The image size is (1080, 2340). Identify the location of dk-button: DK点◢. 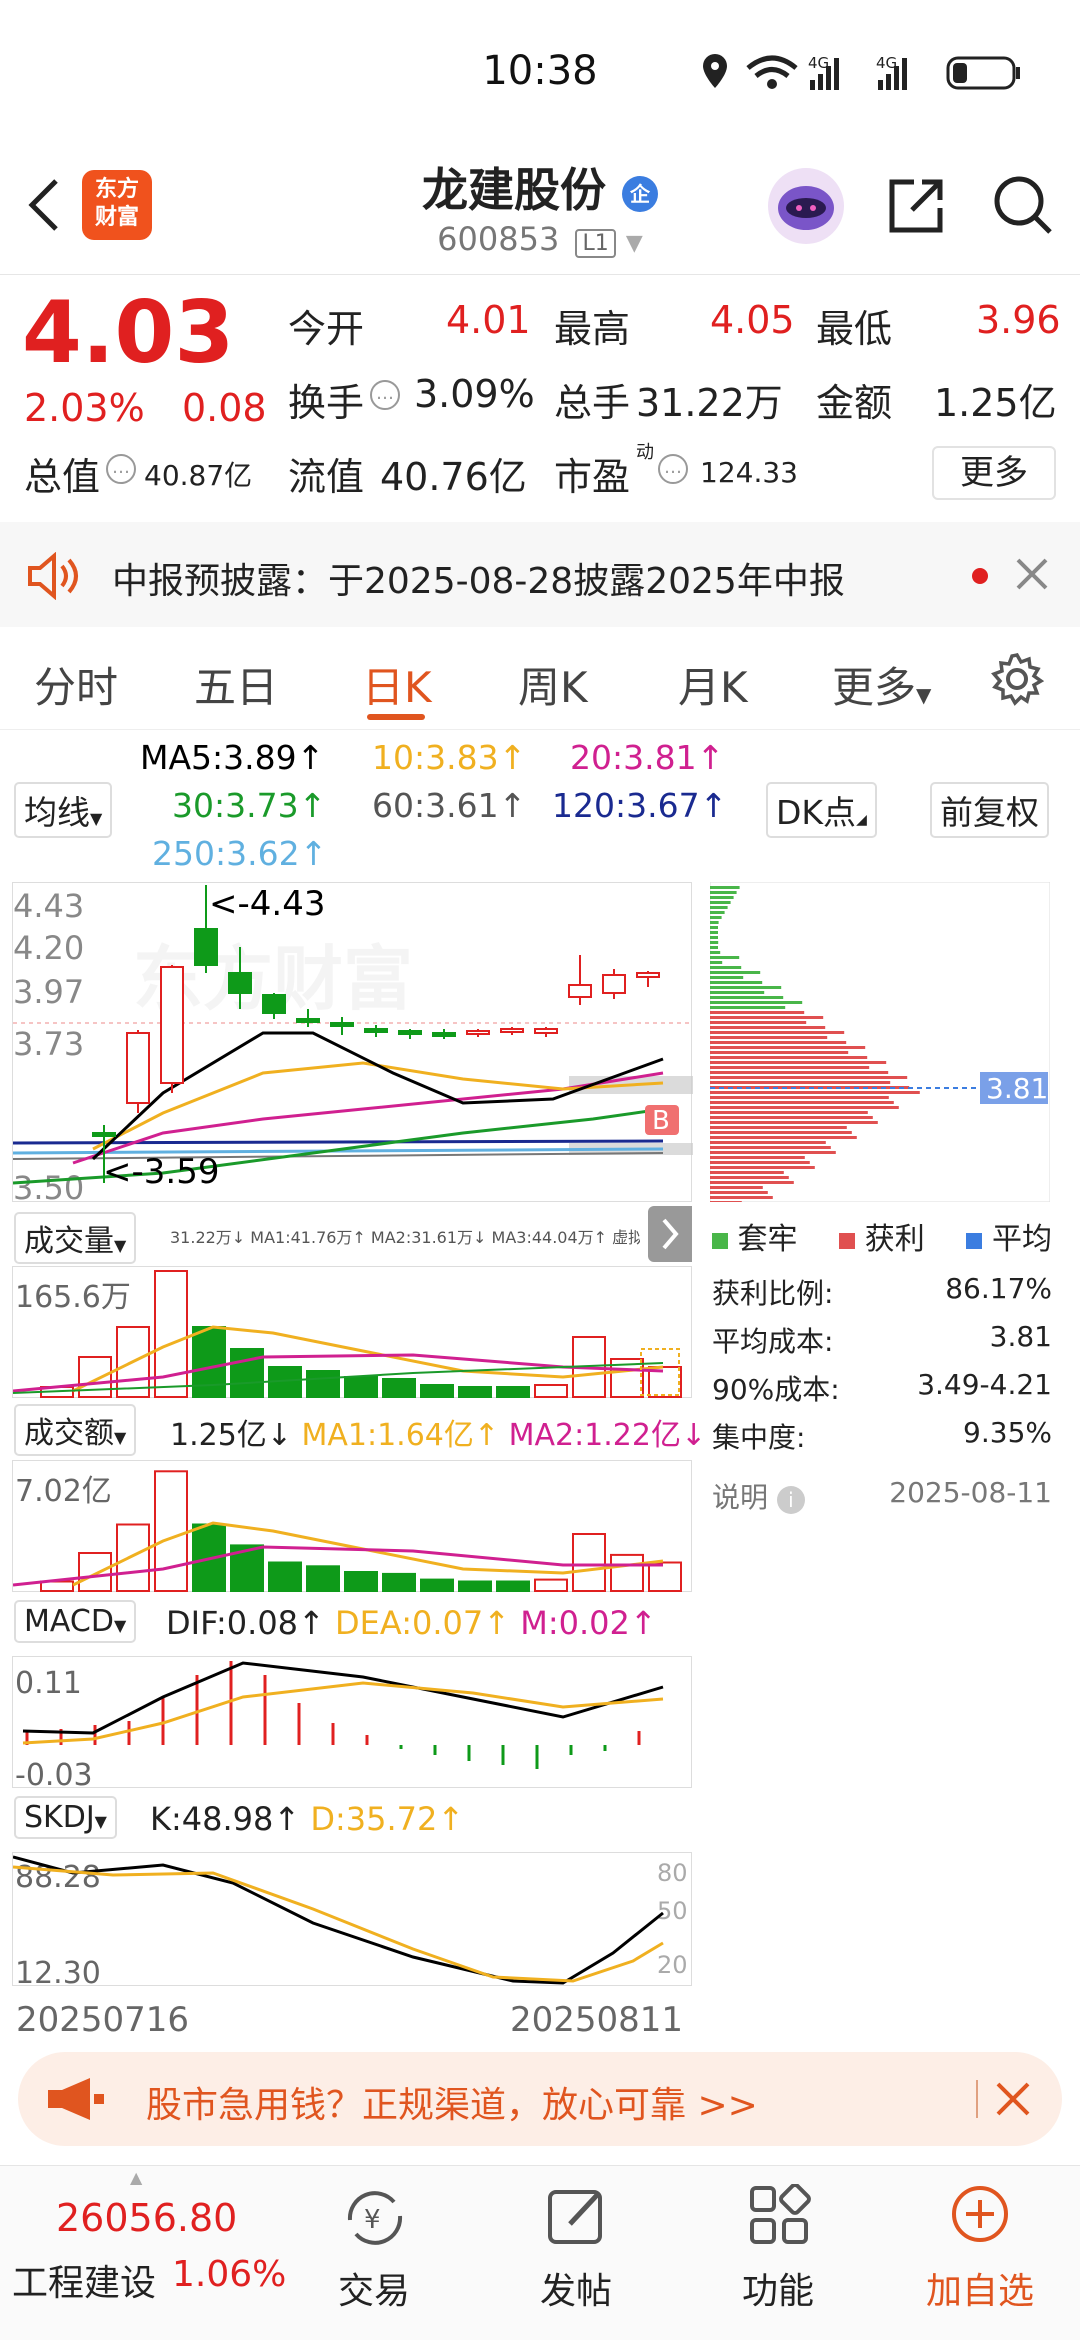
(821, 810).